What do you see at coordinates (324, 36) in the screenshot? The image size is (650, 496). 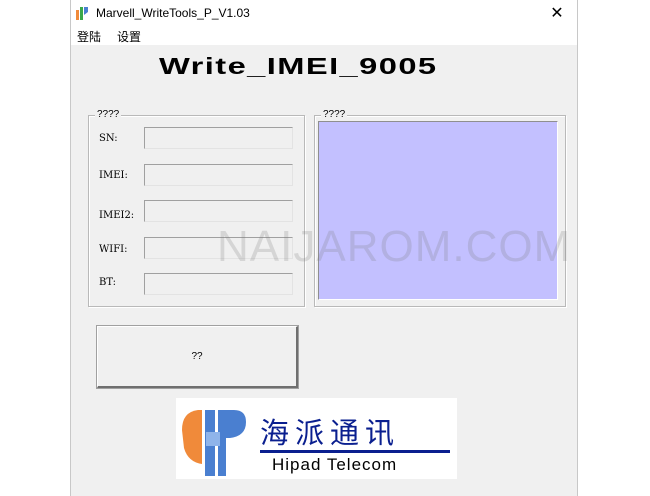 I see `menu-bar: 登陆 设置` at bounding box center [324, 36].